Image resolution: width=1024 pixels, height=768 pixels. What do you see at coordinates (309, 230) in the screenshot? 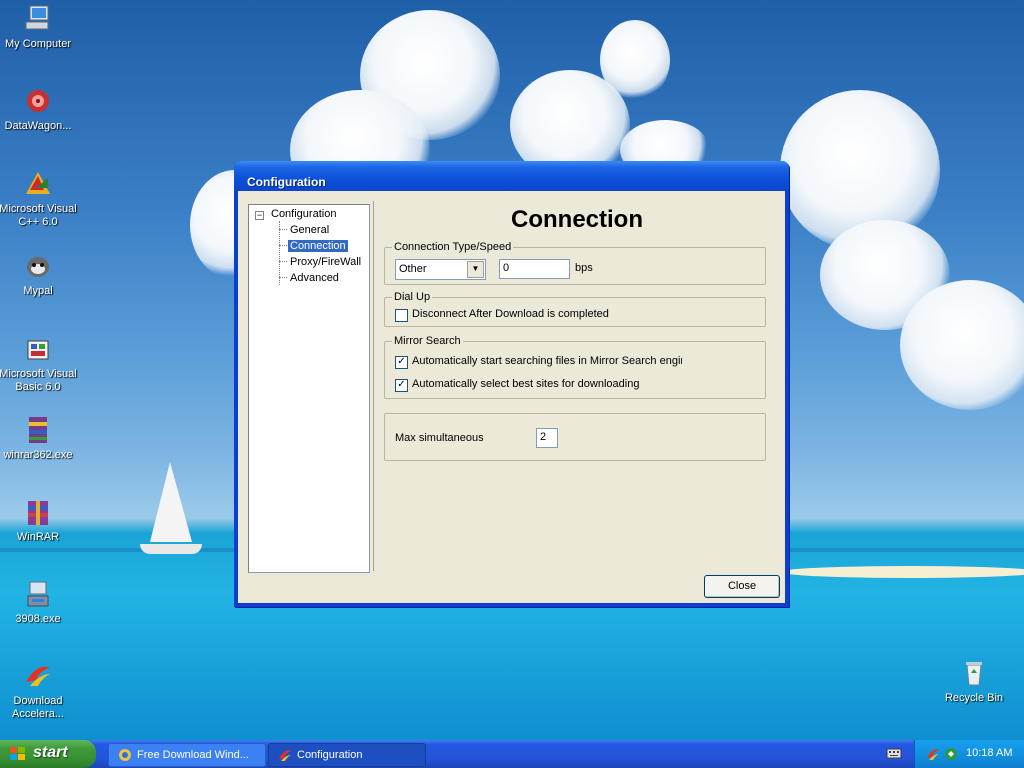
I see `tree-node-general: General` at bounding box center [309, 230].